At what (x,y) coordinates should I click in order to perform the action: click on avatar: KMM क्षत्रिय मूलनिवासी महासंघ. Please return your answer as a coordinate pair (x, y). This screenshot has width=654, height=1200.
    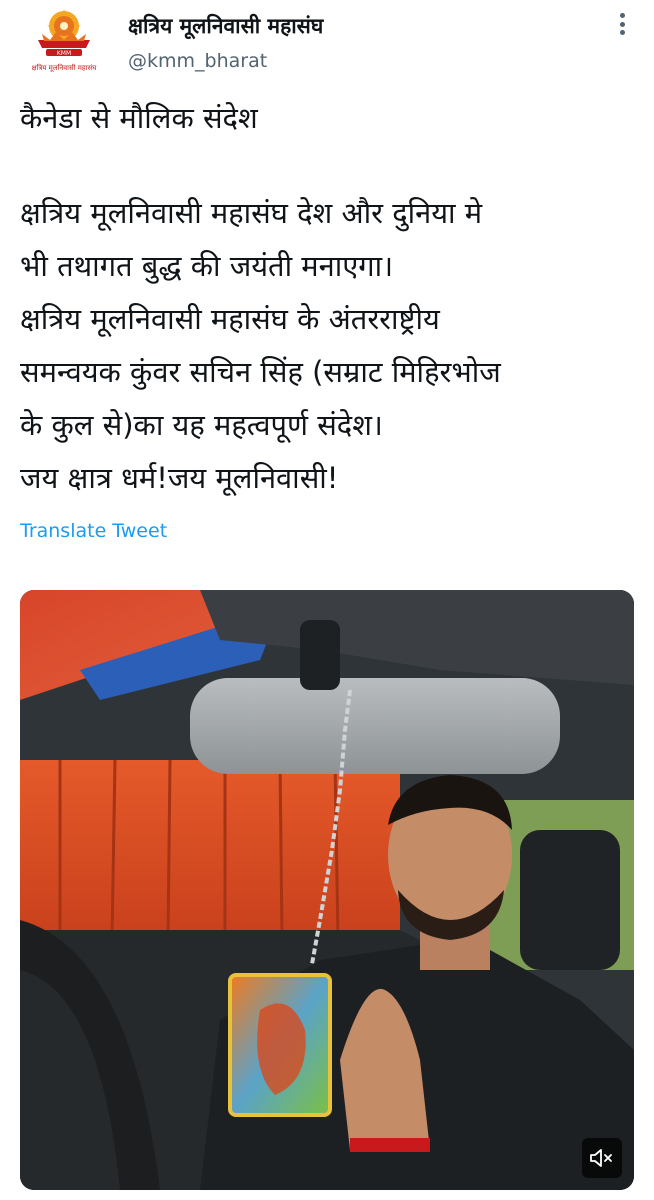
    Looking at the image, I should click on (64, 42).